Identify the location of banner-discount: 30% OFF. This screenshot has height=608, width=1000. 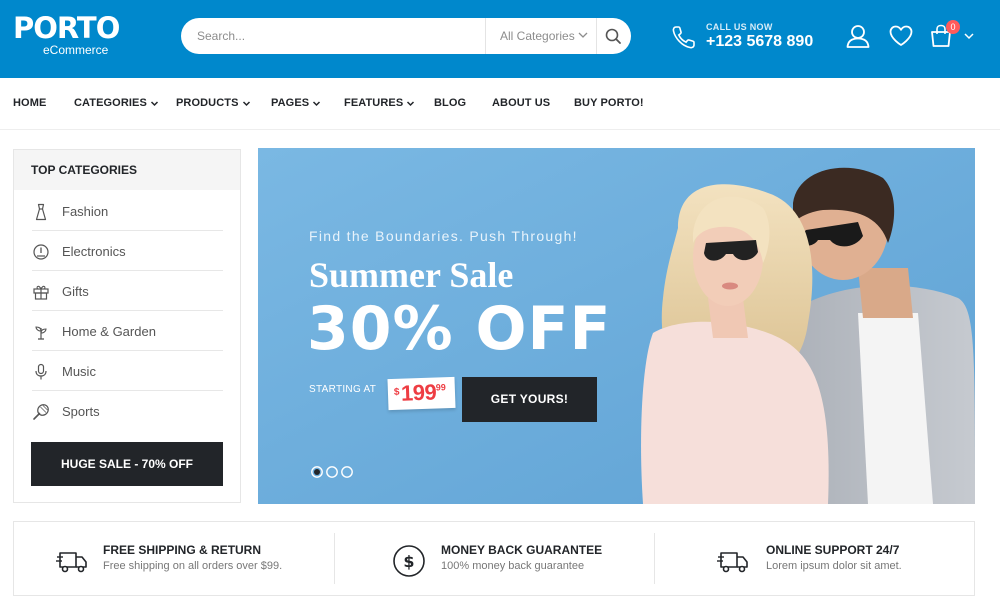
(459, 329).